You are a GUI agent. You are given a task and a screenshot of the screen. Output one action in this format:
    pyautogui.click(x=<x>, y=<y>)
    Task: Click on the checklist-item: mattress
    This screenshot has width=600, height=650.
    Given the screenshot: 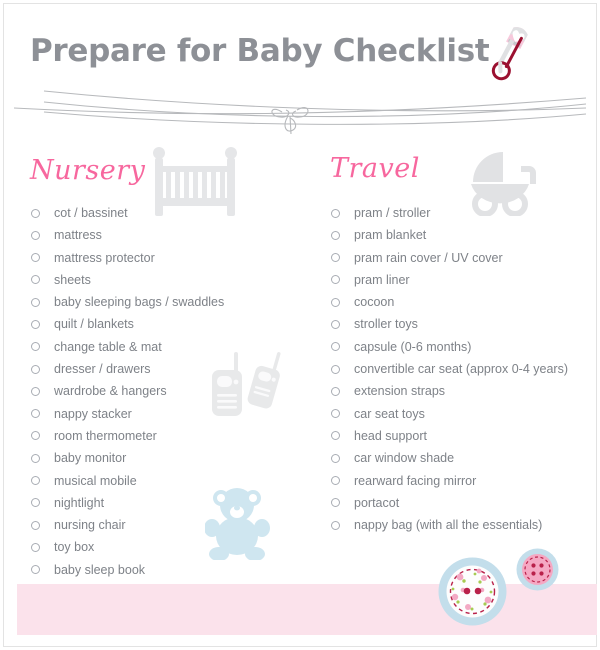 What is the action you would take?
    pyautogui.click(x=170, y=235)
    